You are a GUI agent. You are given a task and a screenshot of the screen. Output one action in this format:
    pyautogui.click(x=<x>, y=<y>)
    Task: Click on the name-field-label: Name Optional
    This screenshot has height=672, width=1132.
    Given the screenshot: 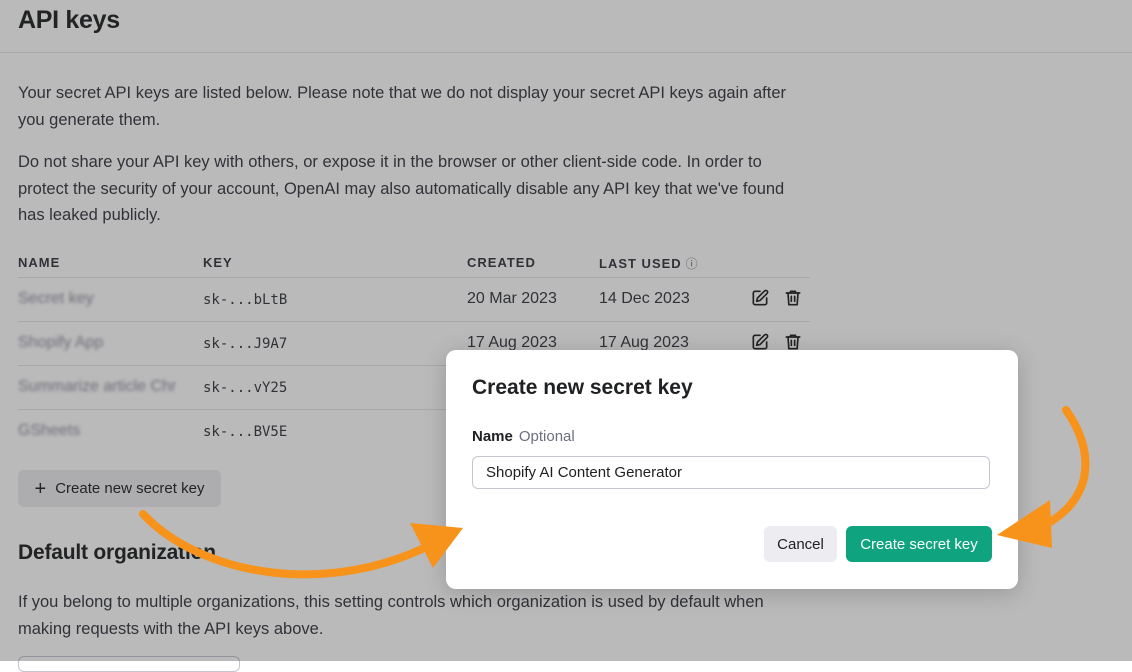 What is the action you would take?
    pyautogui.click(x=523, y=436)
    